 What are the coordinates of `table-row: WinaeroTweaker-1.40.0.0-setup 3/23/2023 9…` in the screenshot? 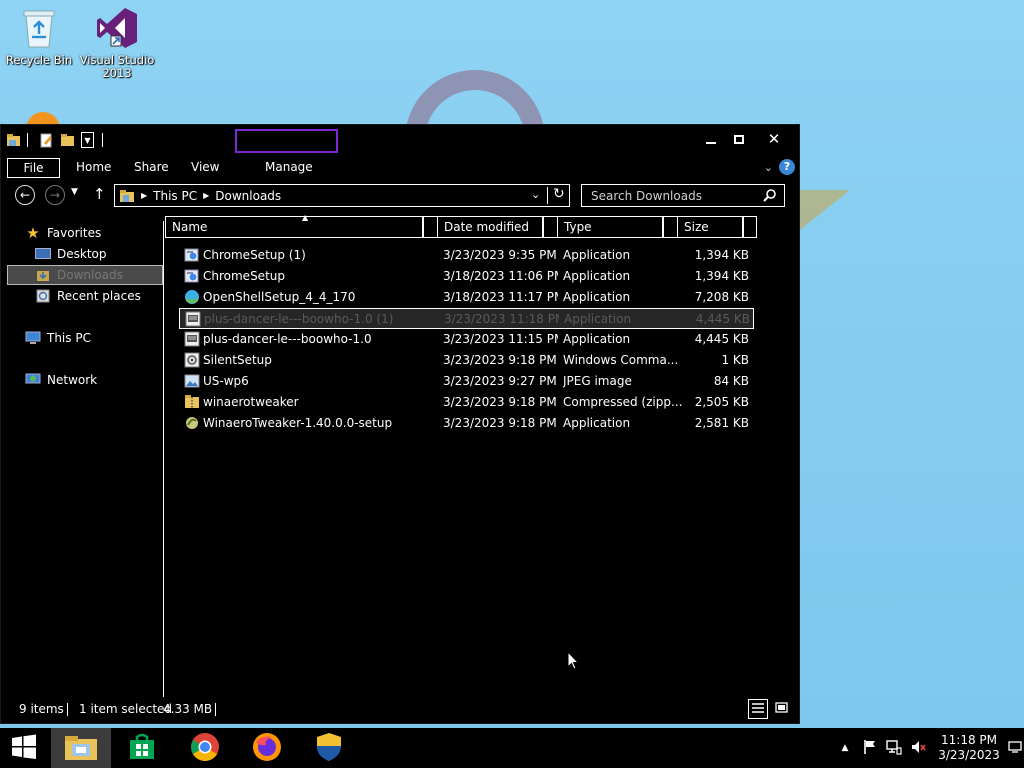 It's located at (466, 423).